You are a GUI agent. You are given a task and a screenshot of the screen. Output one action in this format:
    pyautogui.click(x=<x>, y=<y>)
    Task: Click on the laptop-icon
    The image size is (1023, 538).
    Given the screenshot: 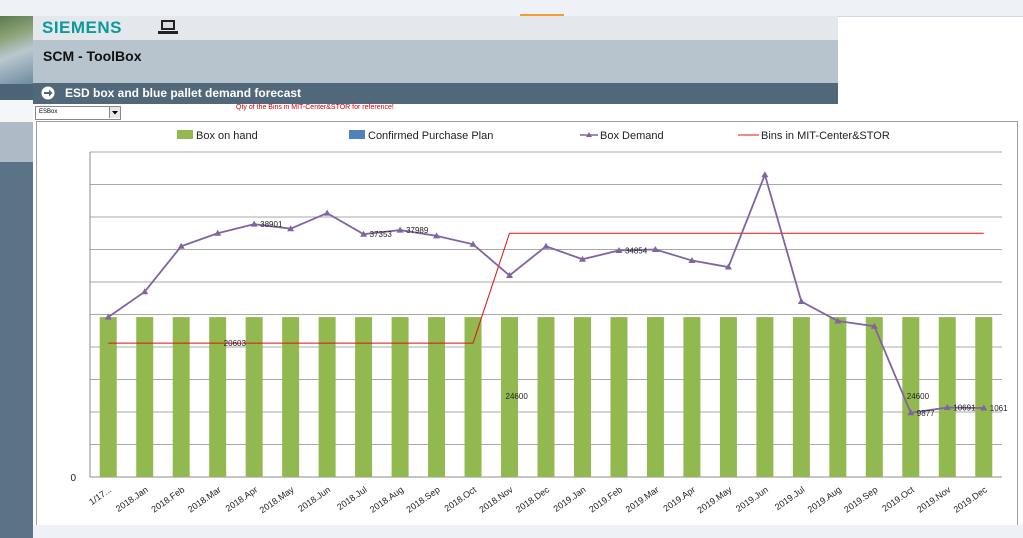 What is the action you would take?
    pyautogui.click(x=168, y=27)
    